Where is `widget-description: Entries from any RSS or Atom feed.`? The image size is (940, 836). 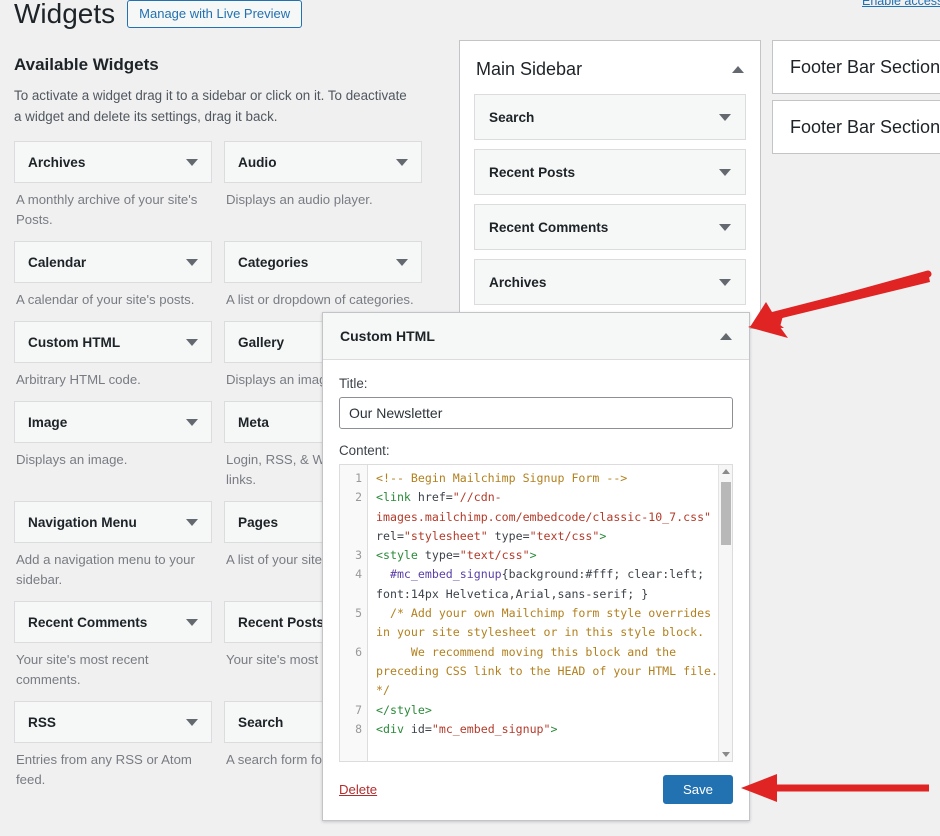 widget-description: Entries from any RSS or Atom feed. is located at coordinates (104, 769).